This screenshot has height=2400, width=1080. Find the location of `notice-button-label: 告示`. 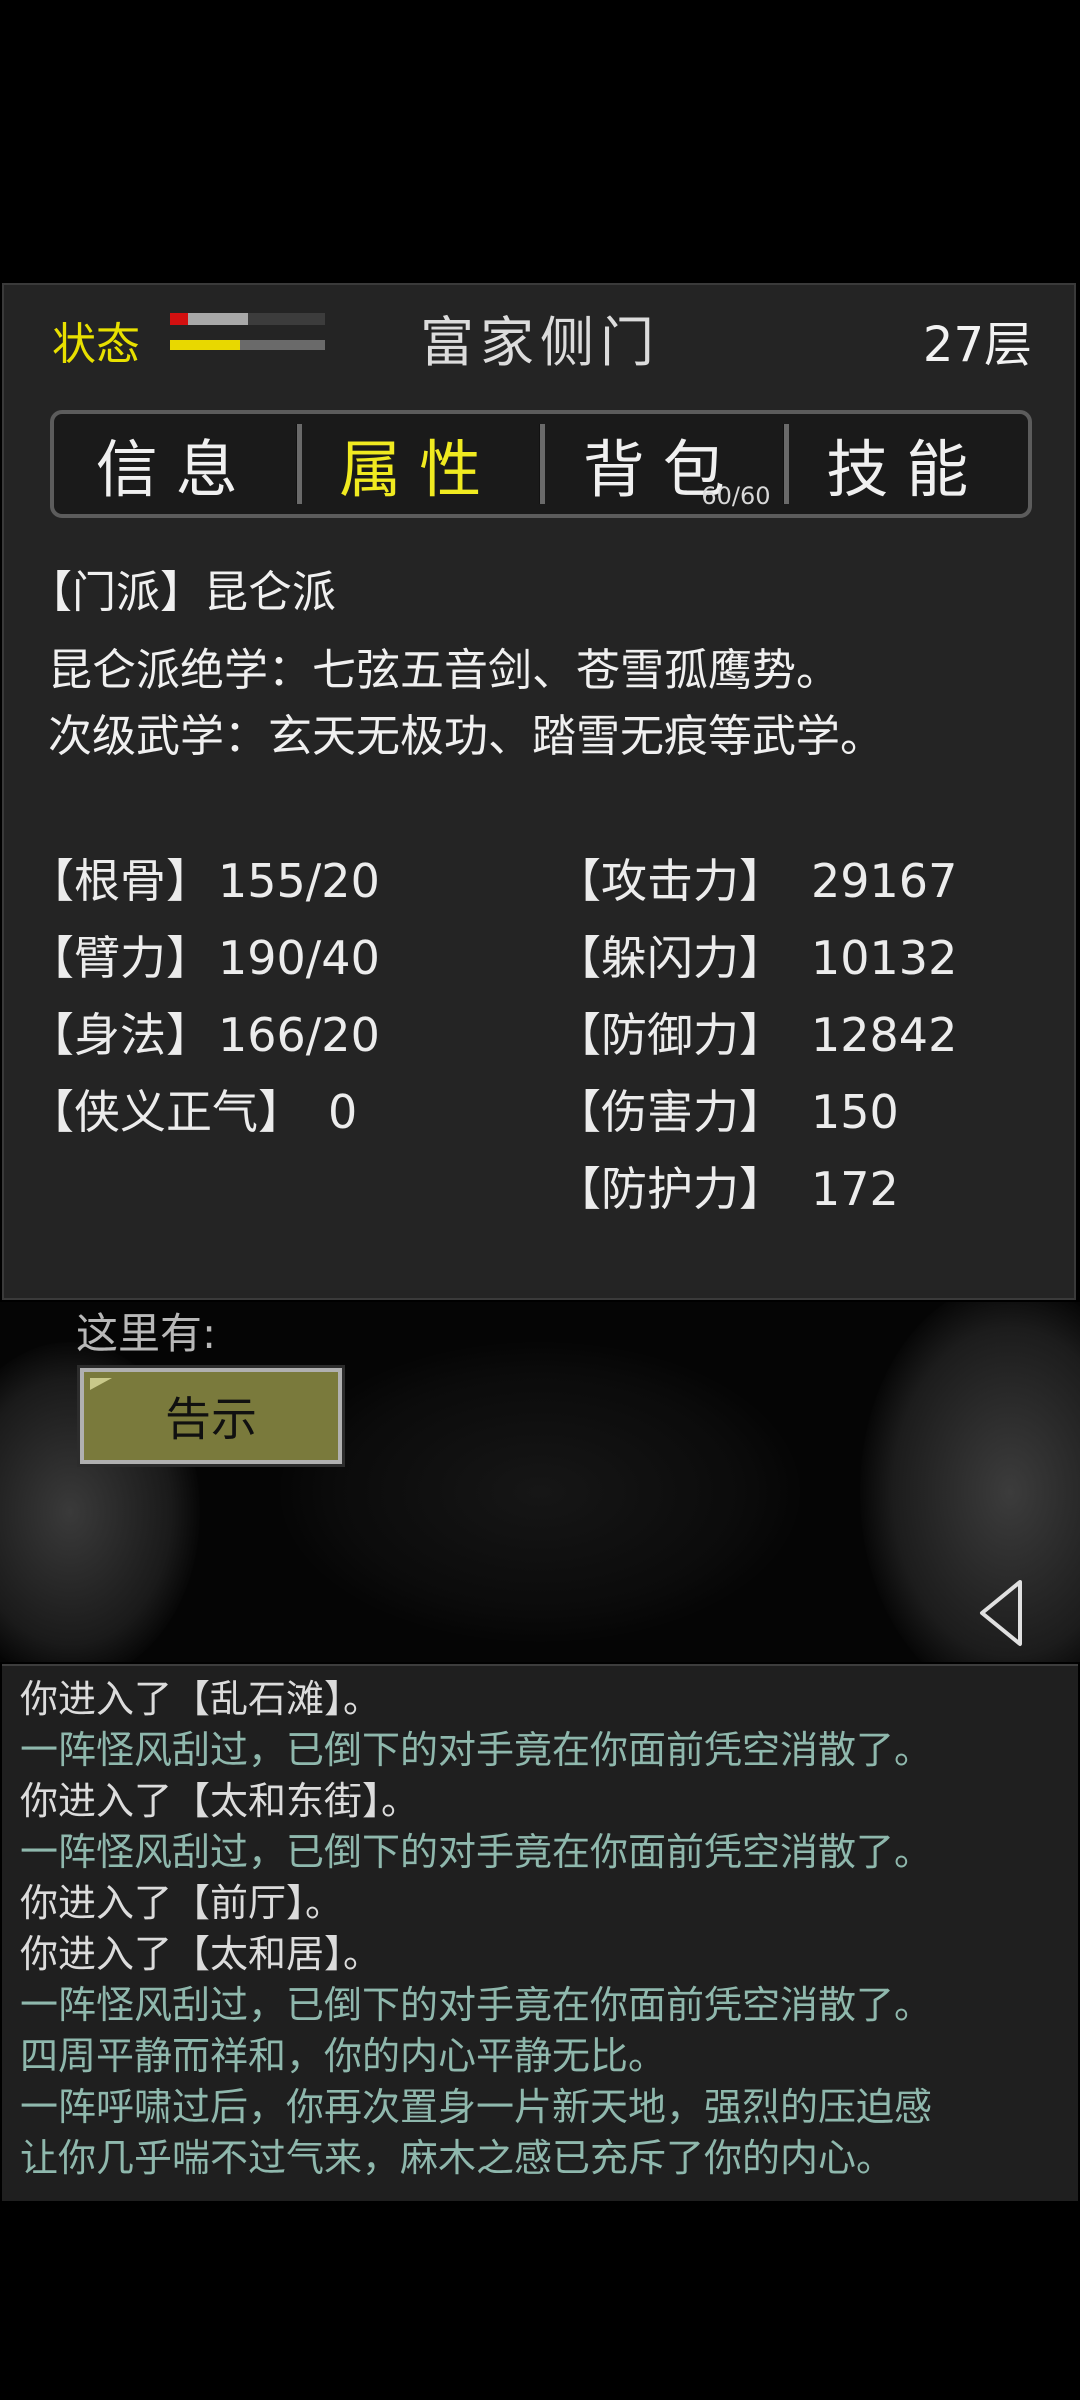

notice-button-label: 告示 is located at coordinates (211, 1419).